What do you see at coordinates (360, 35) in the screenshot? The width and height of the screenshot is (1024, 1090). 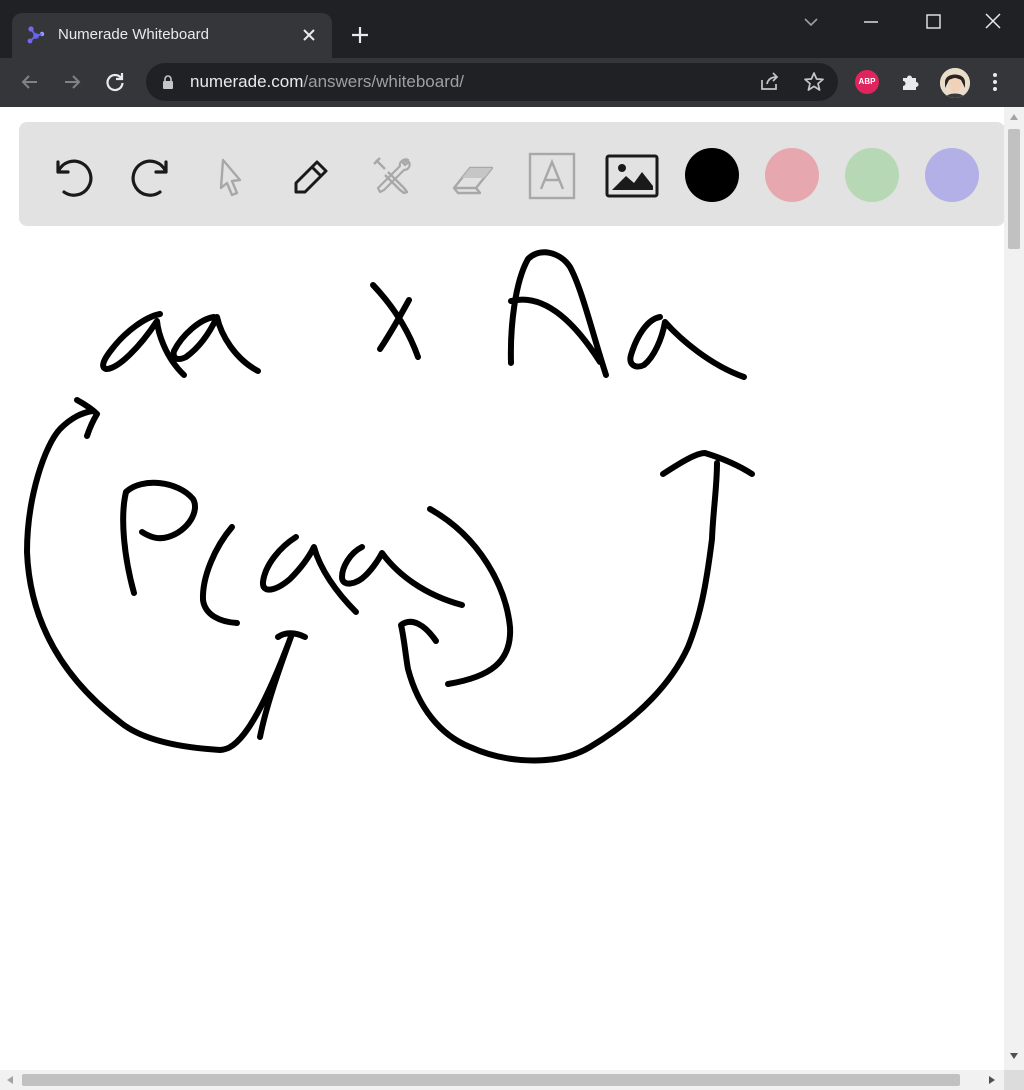 I see `new-tab-icon` at bounding box center [360, 35].